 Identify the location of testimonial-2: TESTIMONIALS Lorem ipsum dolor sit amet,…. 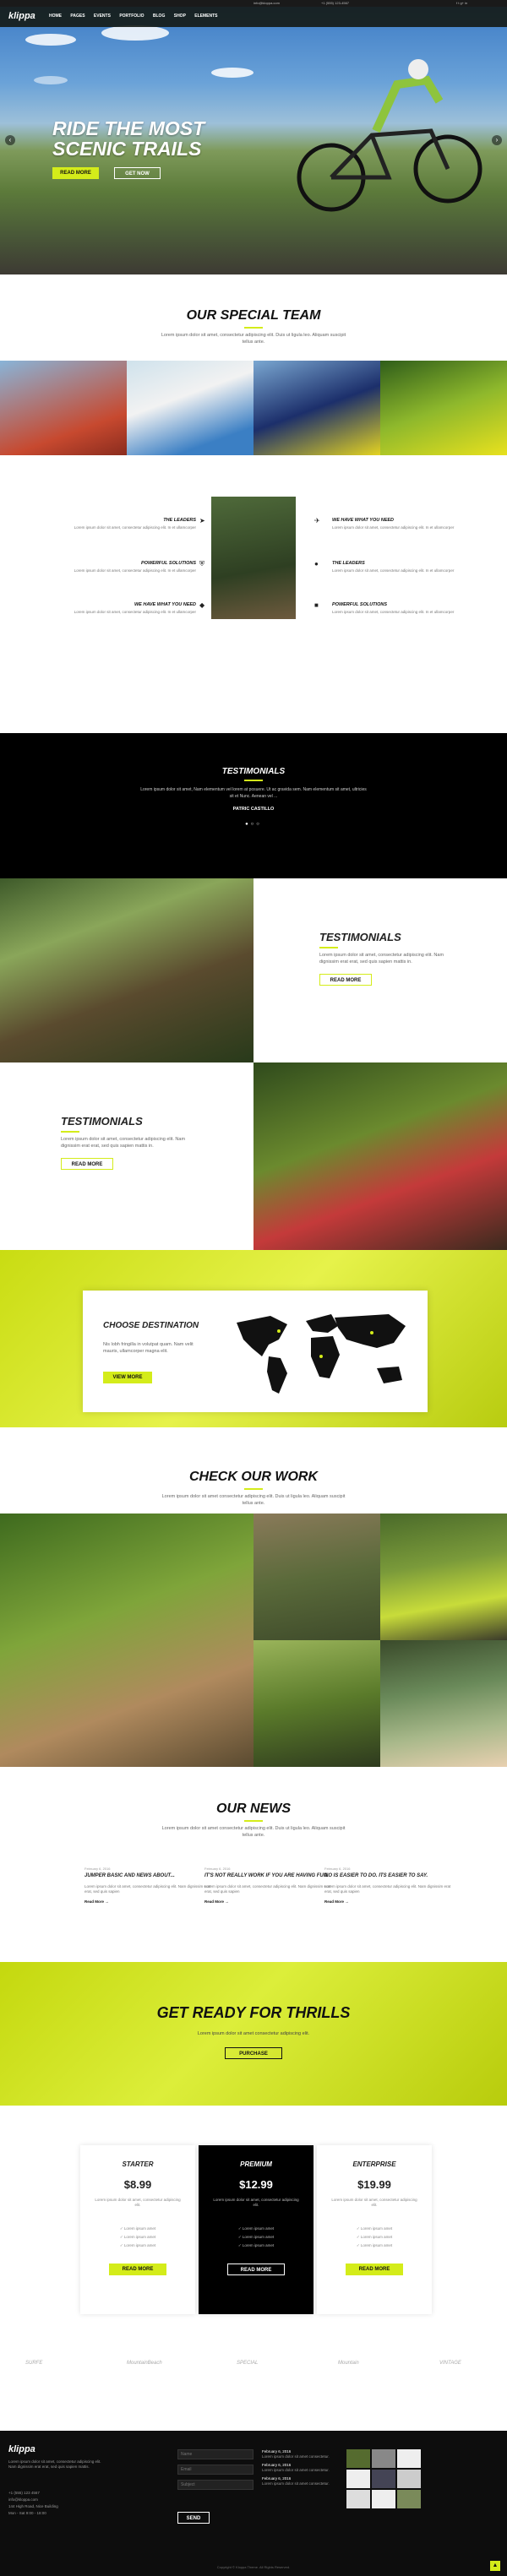
(124, 1142).